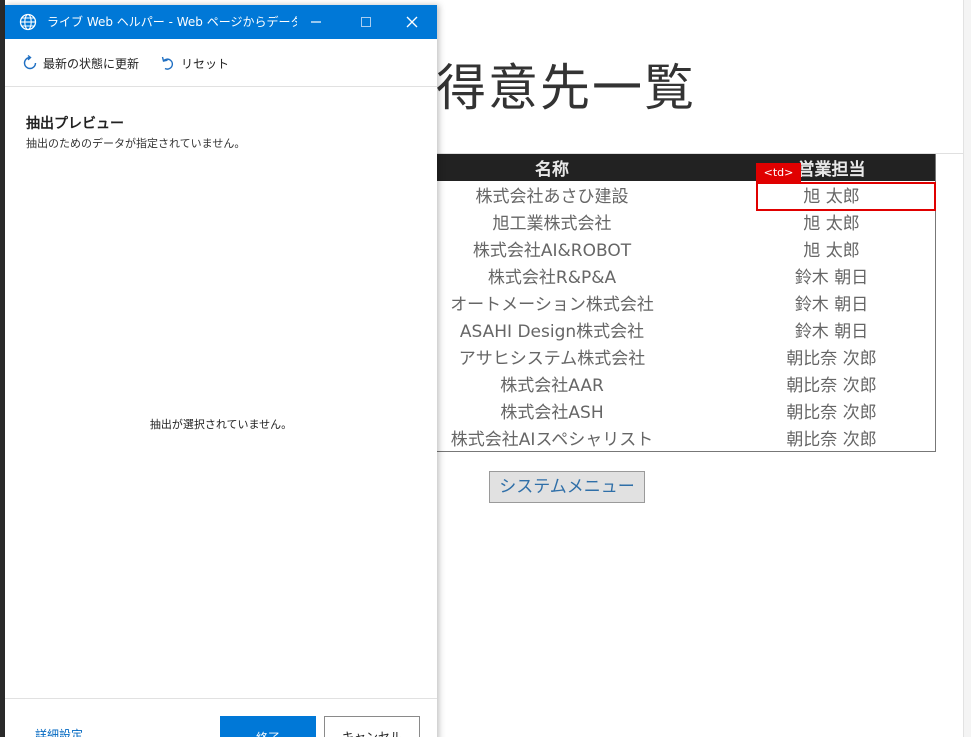  Describe the element at coordinates (552, 221) in the screenshot. I see `customer-name-cell: 旭工業株式会社` at that location.